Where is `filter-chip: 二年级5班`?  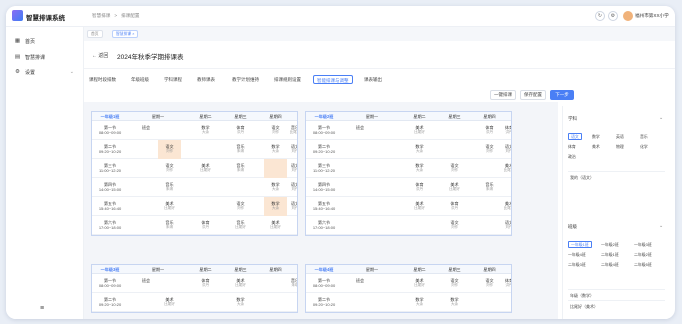 filter-chip: 二年级5班 is located at coordinates (643, 264).